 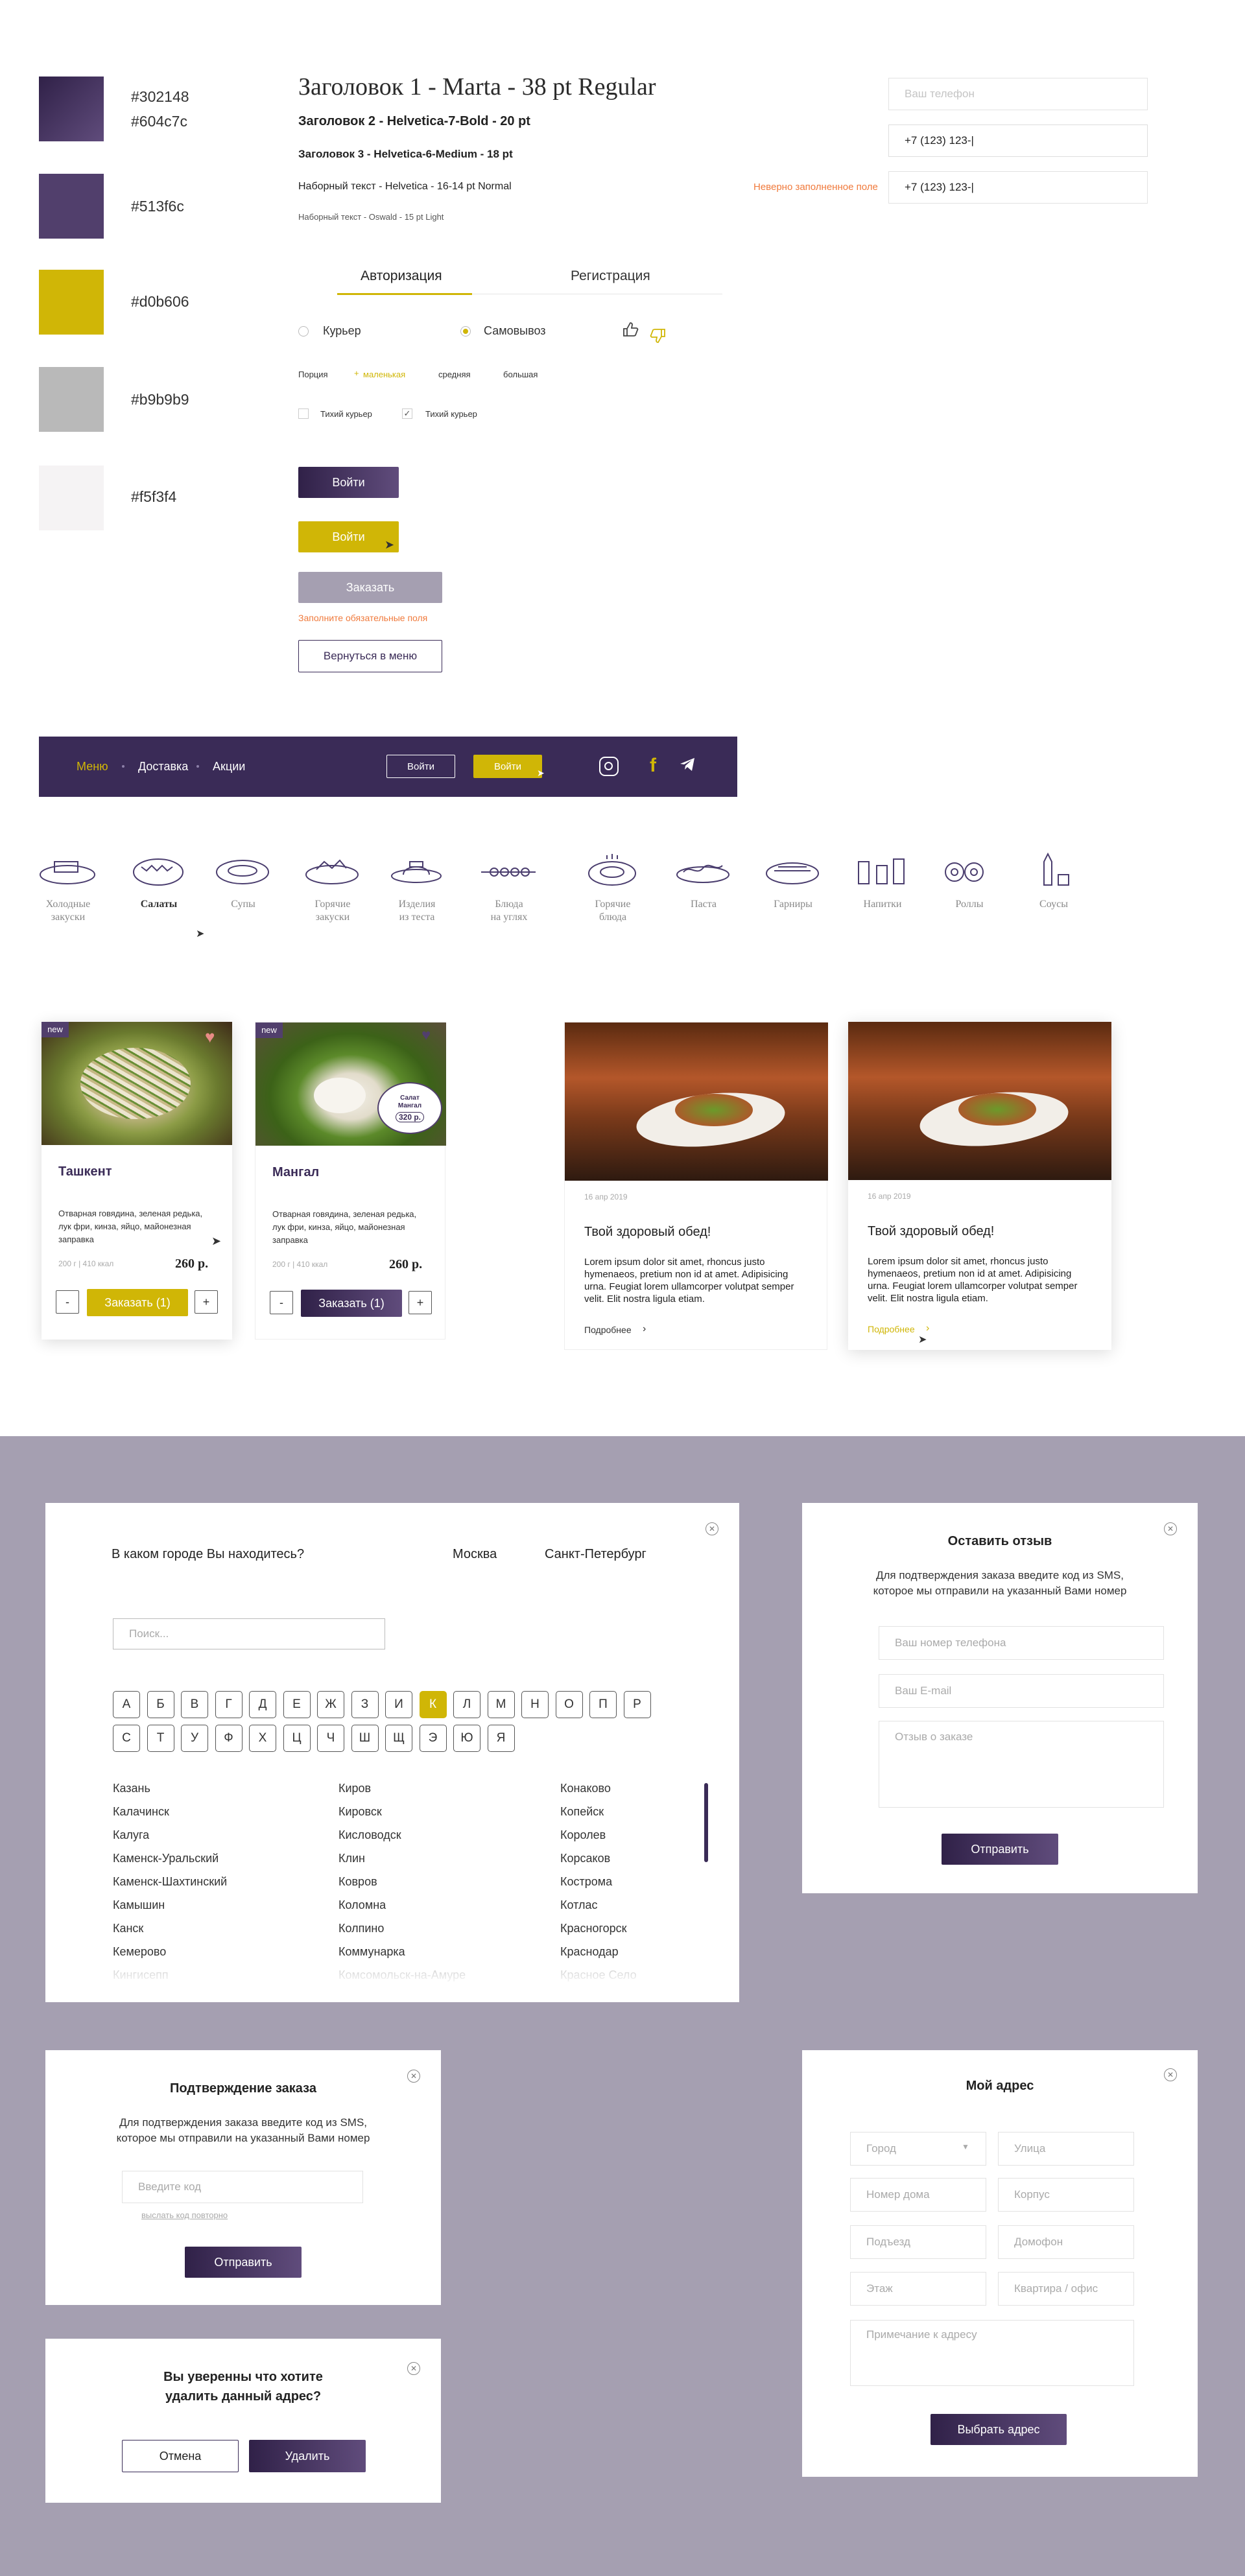 What do you see at coordinates (131, 1788) in the screenshot?
I see `city-item: Казань` at bounding box center [131, 1788].